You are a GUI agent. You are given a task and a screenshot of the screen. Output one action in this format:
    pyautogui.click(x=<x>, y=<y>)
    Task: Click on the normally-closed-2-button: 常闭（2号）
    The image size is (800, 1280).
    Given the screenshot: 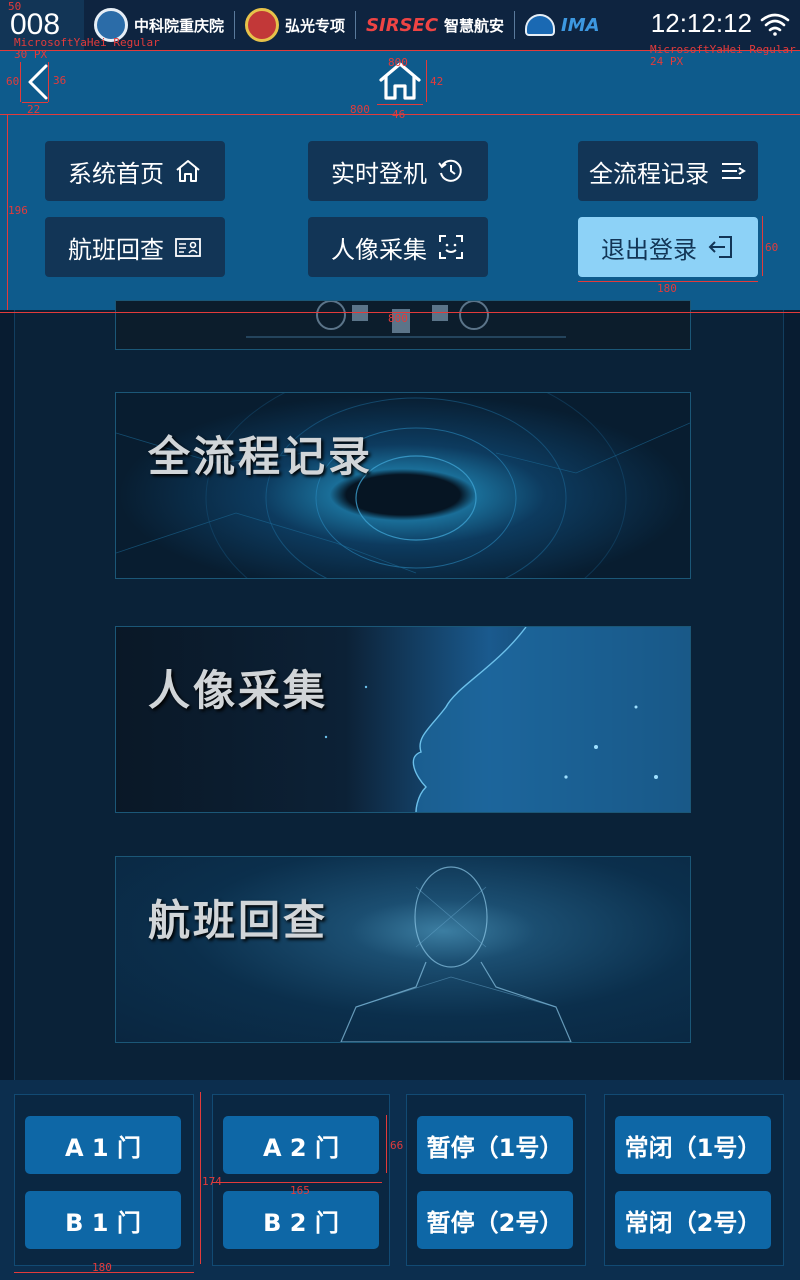 What is the action you would take?
    pyautogui.click(x=693, y=1220)
    